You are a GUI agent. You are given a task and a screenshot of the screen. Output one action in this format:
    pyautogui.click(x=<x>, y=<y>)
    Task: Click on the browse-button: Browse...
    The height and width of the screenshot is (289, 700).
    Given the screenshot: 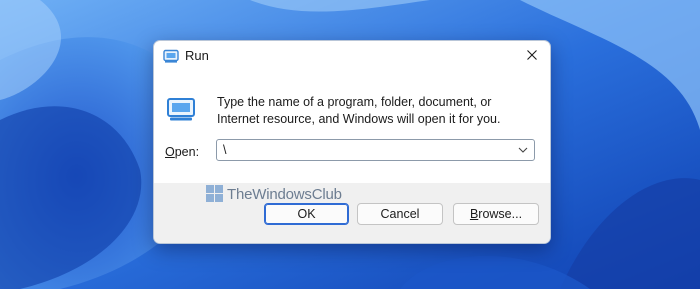 What is the action you would take?
    pyautogui.click(x=496, y=214)
    